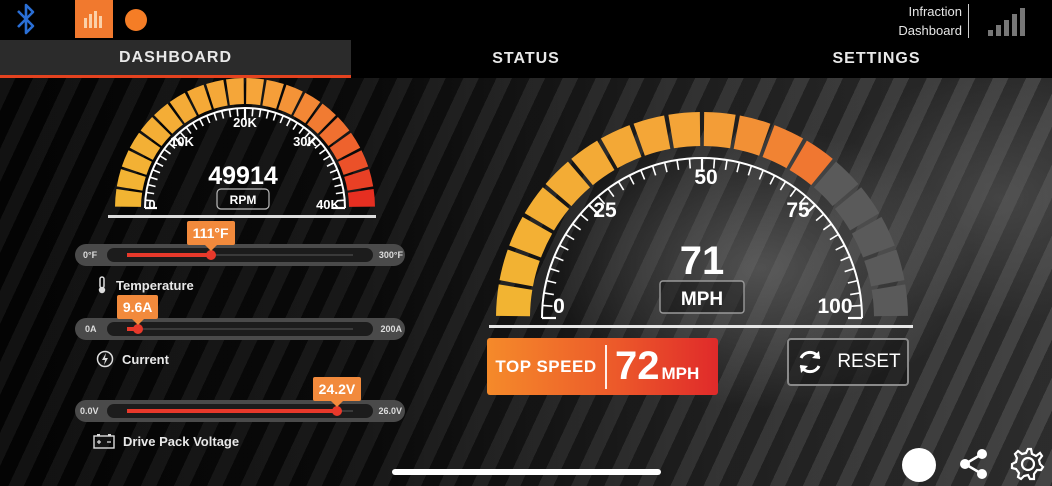 The image size is (1052, 486). I want to click on bar-graph-icon, so click(93, 19).